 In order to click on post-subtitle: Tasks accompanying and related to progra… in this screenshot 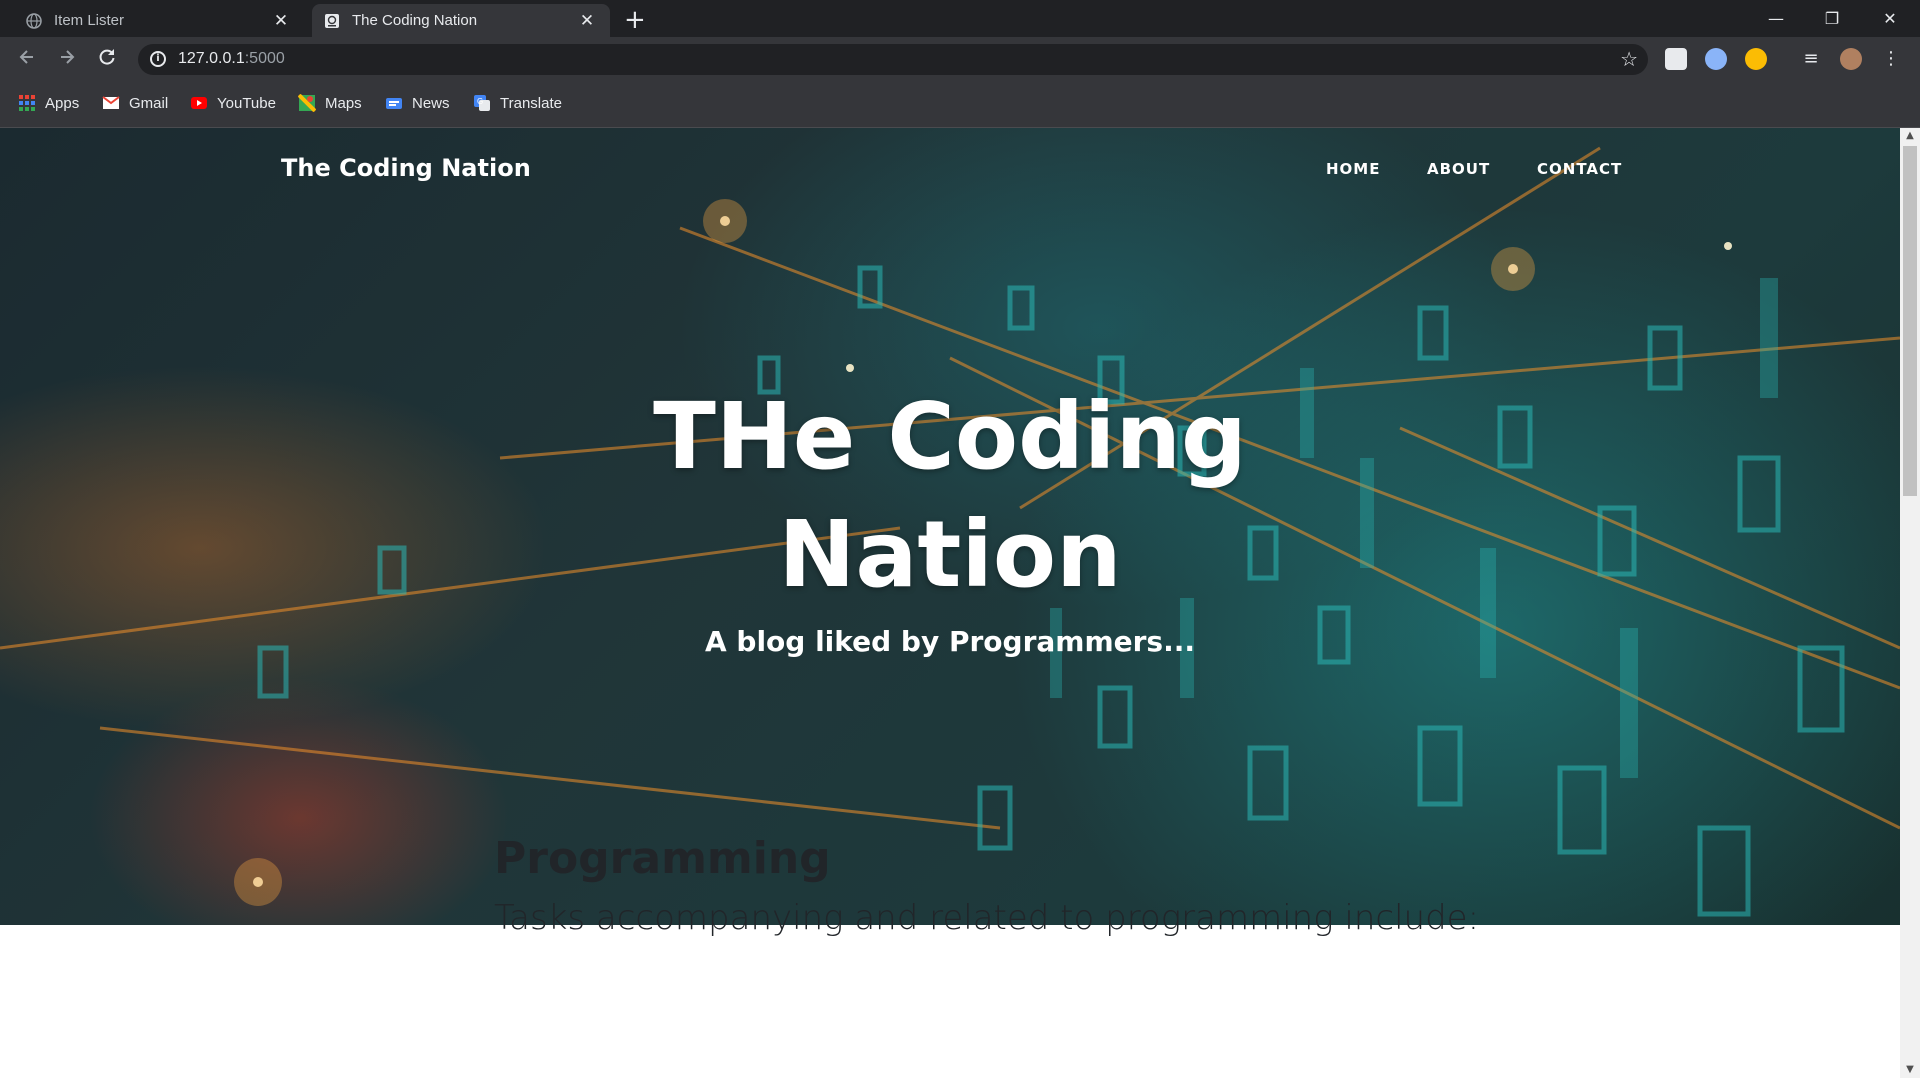, I will do `click(987, 918)`.